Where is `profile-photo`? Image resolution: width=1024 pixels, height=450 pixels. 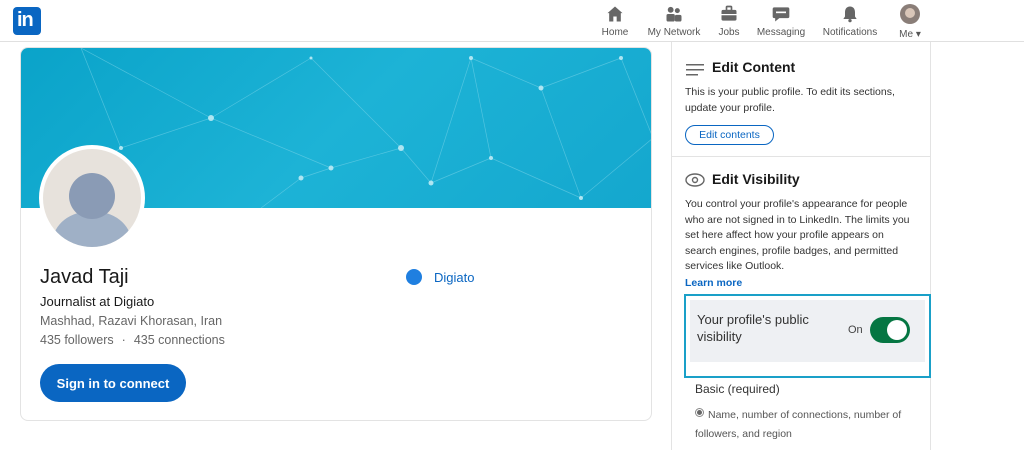 profile-photo is located at coordinates (92, 198).